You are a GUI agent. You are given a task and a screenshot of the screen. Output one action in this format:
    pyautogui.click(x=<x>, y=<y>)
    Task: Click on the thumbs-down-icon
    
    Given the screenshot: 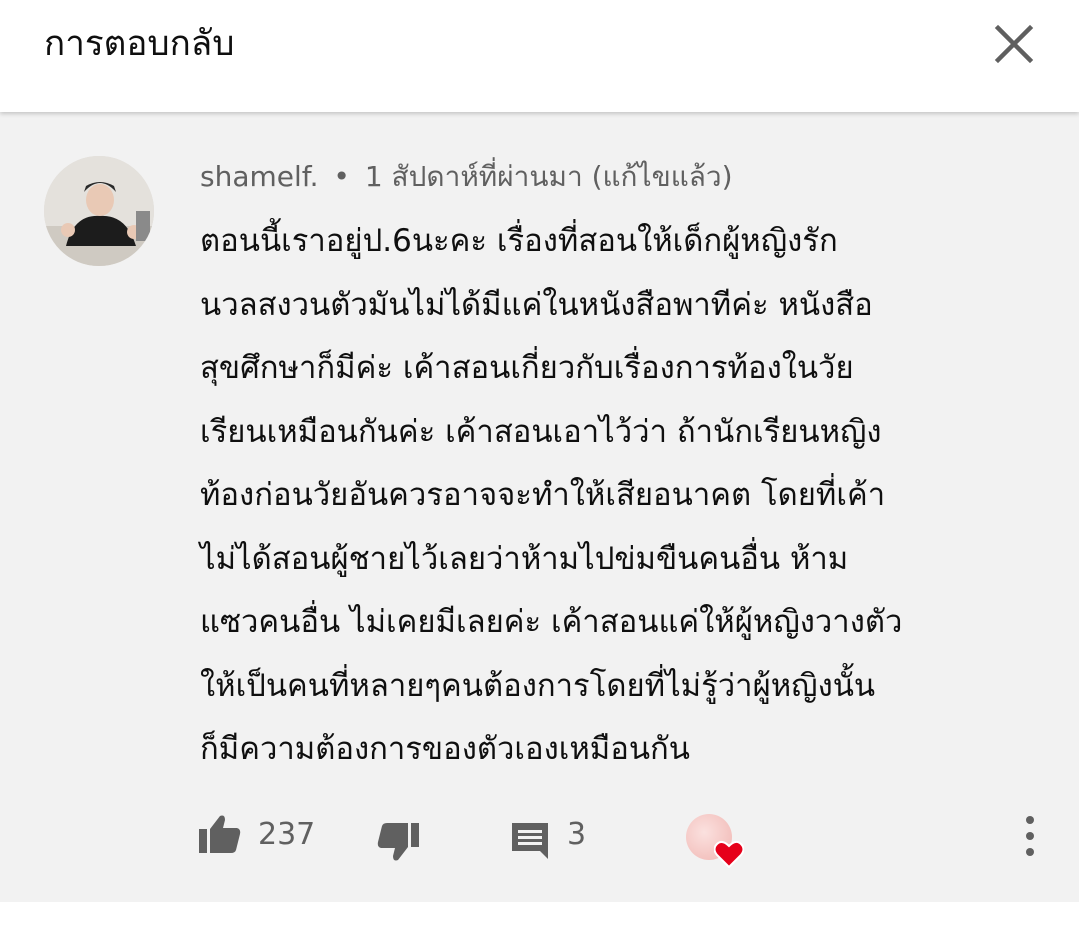 What is the action you would take?
    pyautogui.click(x=398, y=842)
    